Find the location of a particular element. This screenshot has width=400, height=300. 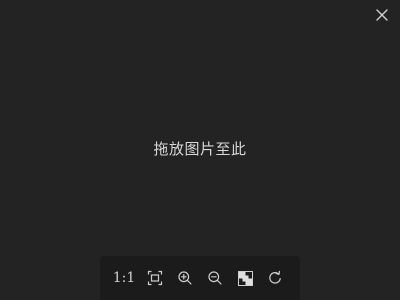

zoom-out-icon is located at coordinates (215, 278).